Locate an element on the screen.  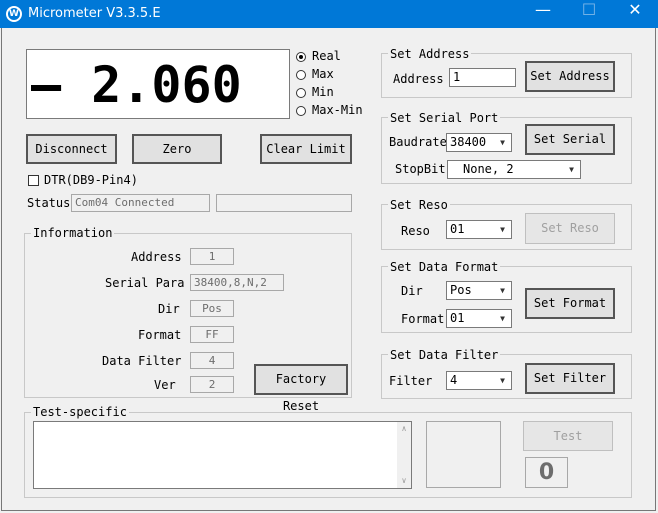
scroll-up-icon: ∧ is located at coordinates (404, 429).